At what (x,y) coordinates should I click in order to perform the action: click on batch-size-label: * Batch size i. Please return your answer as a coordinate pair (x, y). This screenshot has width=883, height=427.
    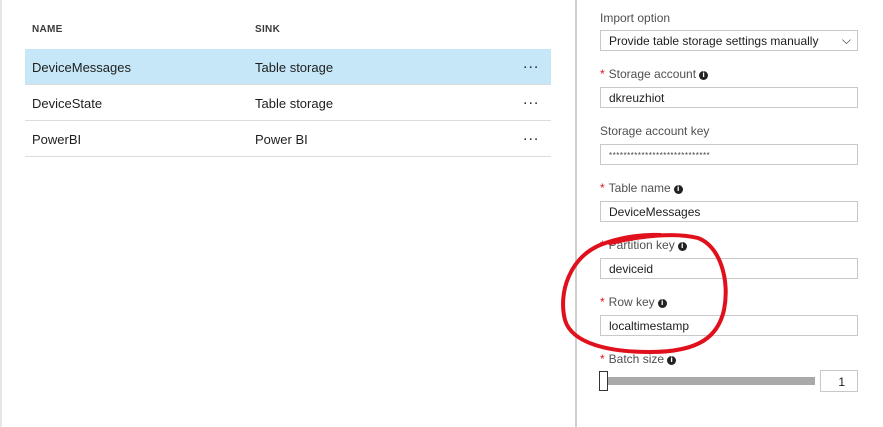
    Looking at the image, I should click on (638, 359).